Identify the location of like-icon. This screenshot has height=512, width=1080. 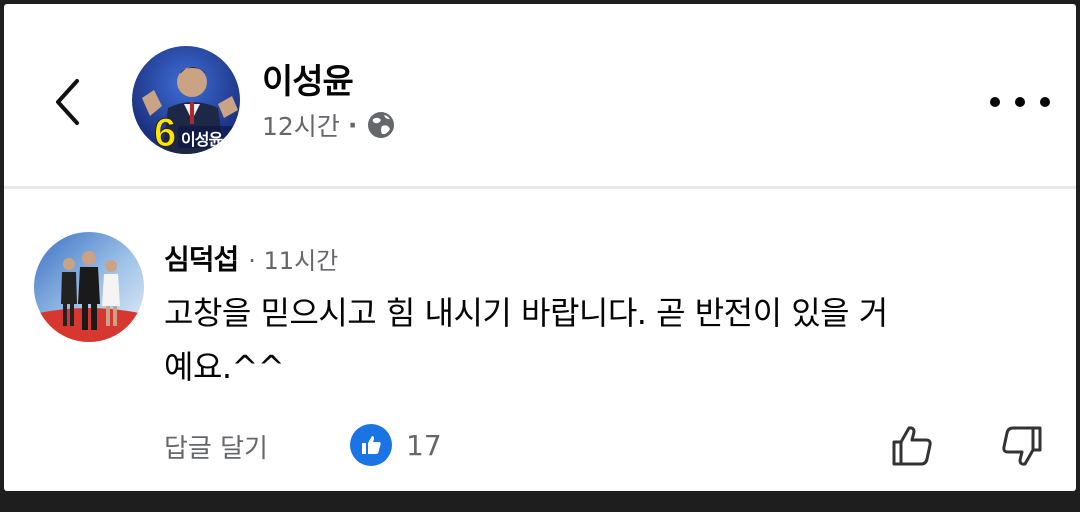
(371, 445).